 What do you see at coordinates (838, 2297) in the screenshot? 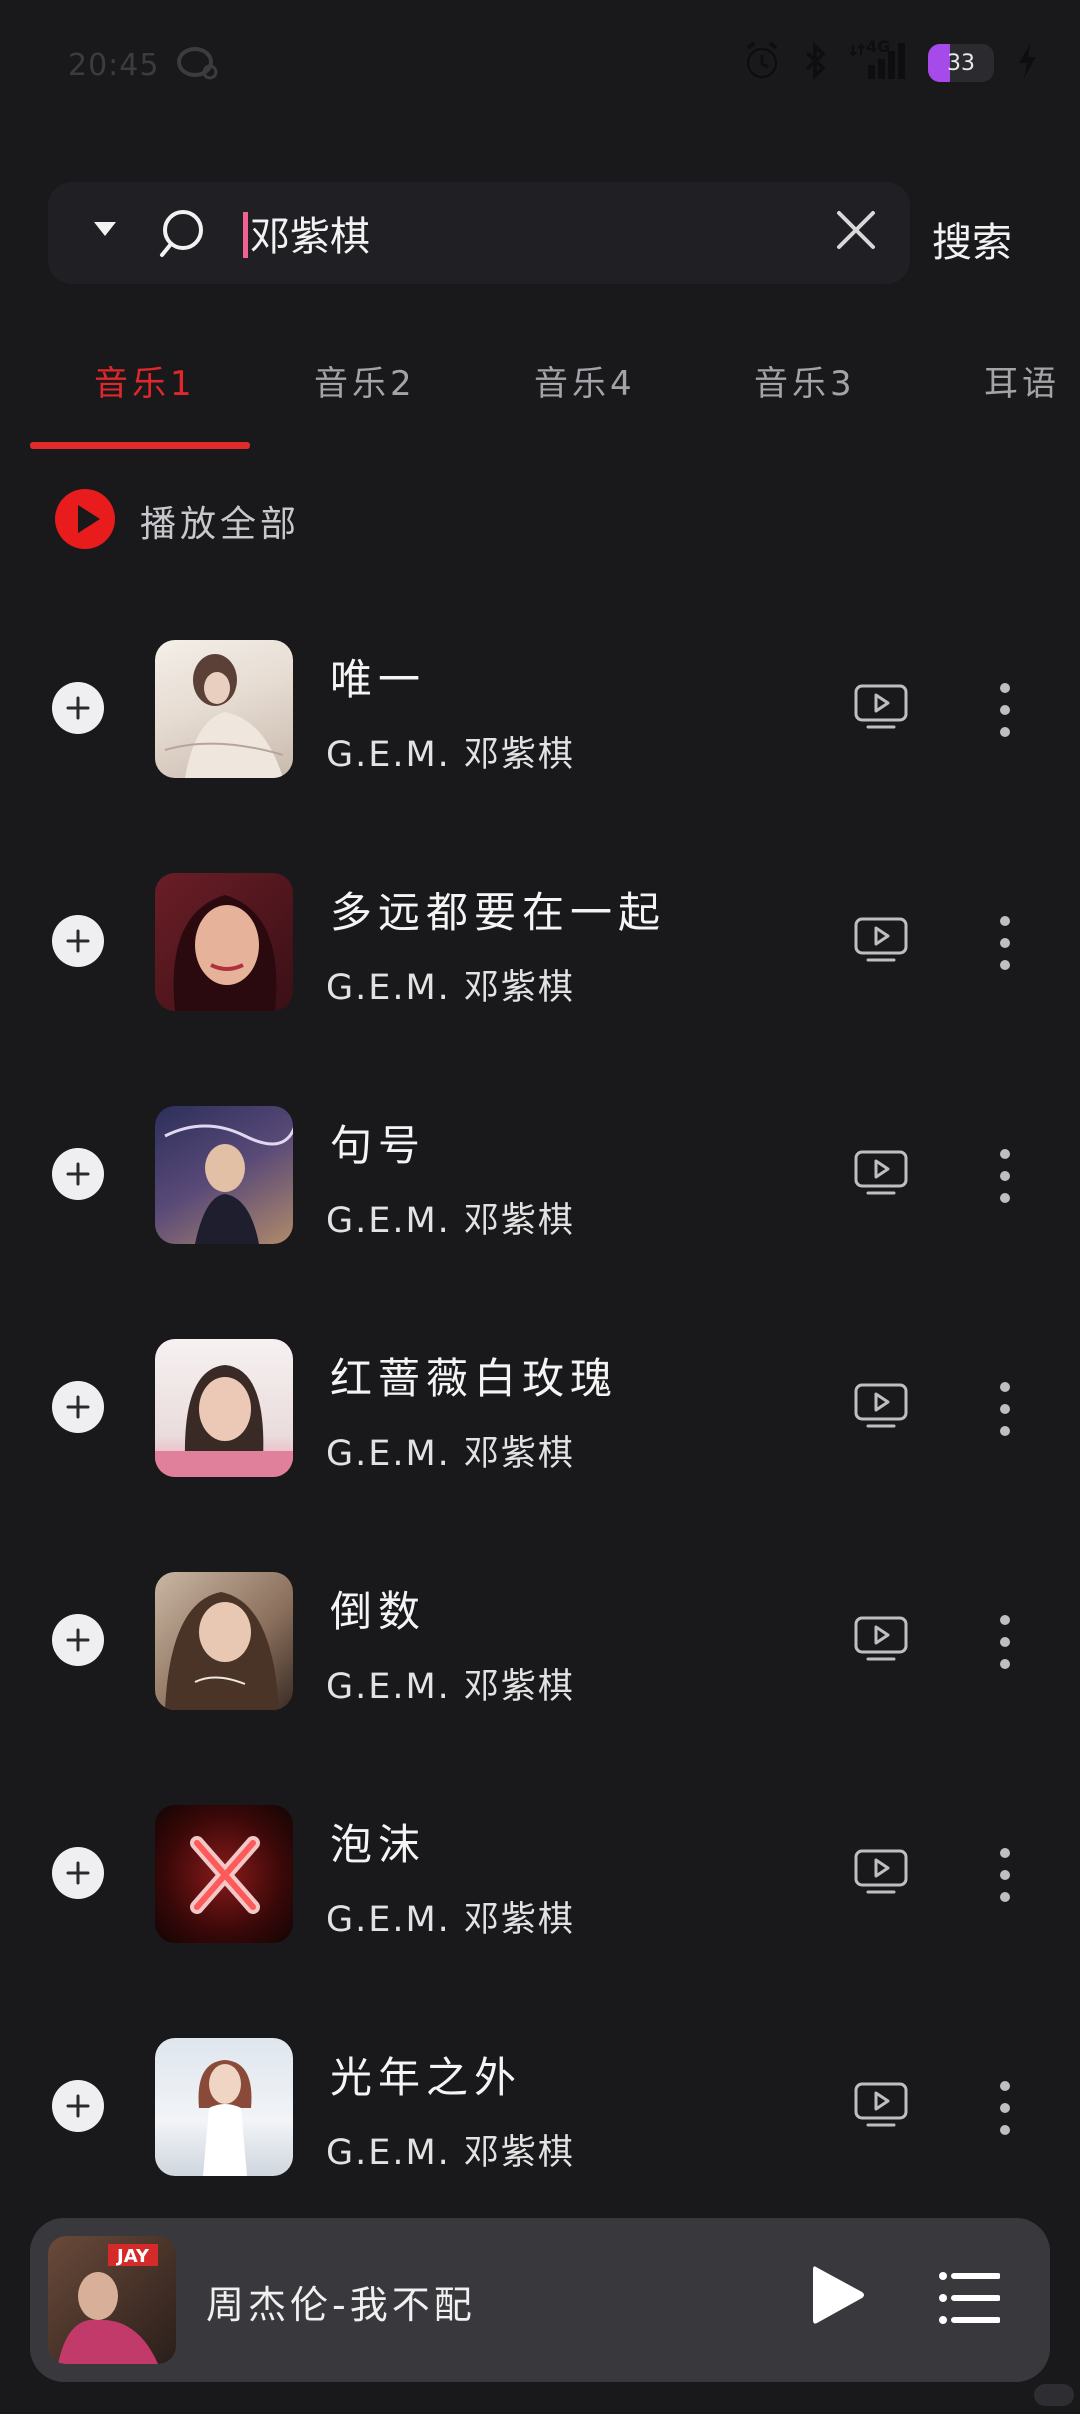
I see `play-icon` at bounding box center [838, 2297].